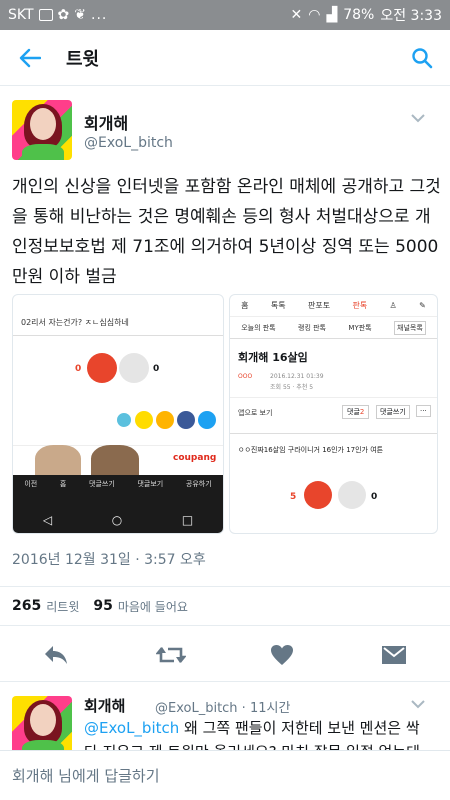 The width and height of the screenshot is (450, 800). Describe the element at coordinates (225, 655) in the screenshot. I see `tweet-actions` at that location.